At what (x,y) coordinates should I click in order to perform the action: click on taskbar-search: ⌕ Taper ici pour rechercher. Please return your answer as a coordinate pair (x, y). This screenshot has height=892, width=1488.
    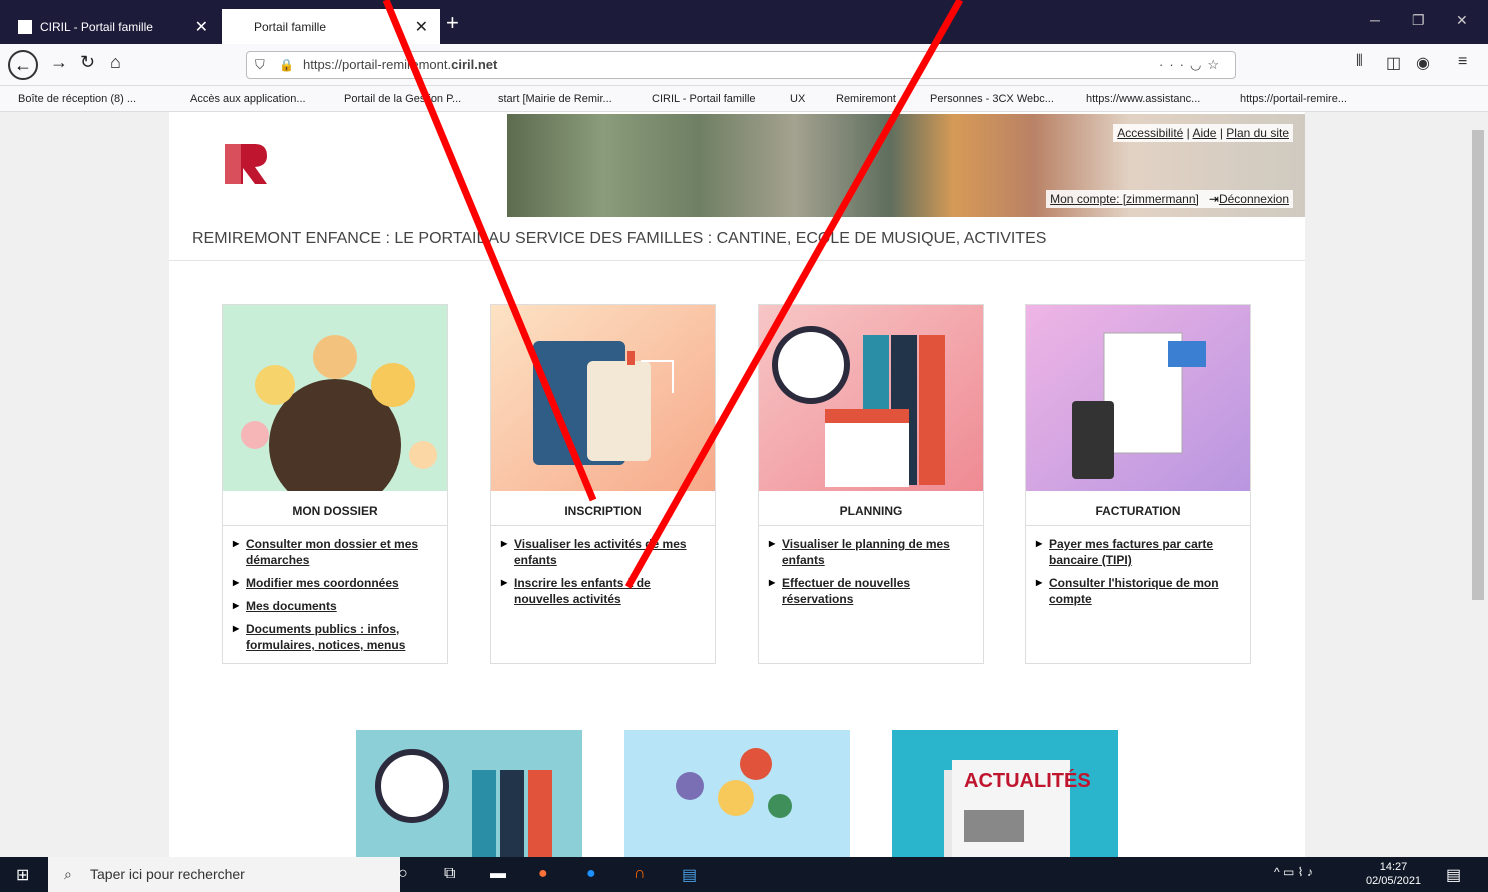
    Looking at the image, I should click on (224, 874).